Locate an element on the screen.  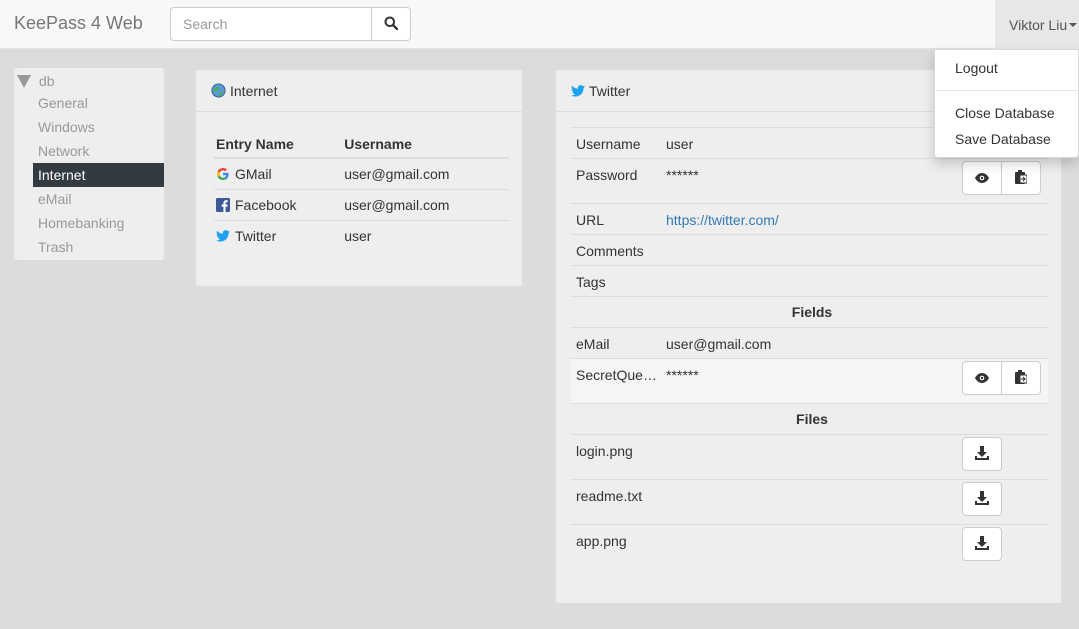
field-label: eMail is located at coordinates (616, 343).